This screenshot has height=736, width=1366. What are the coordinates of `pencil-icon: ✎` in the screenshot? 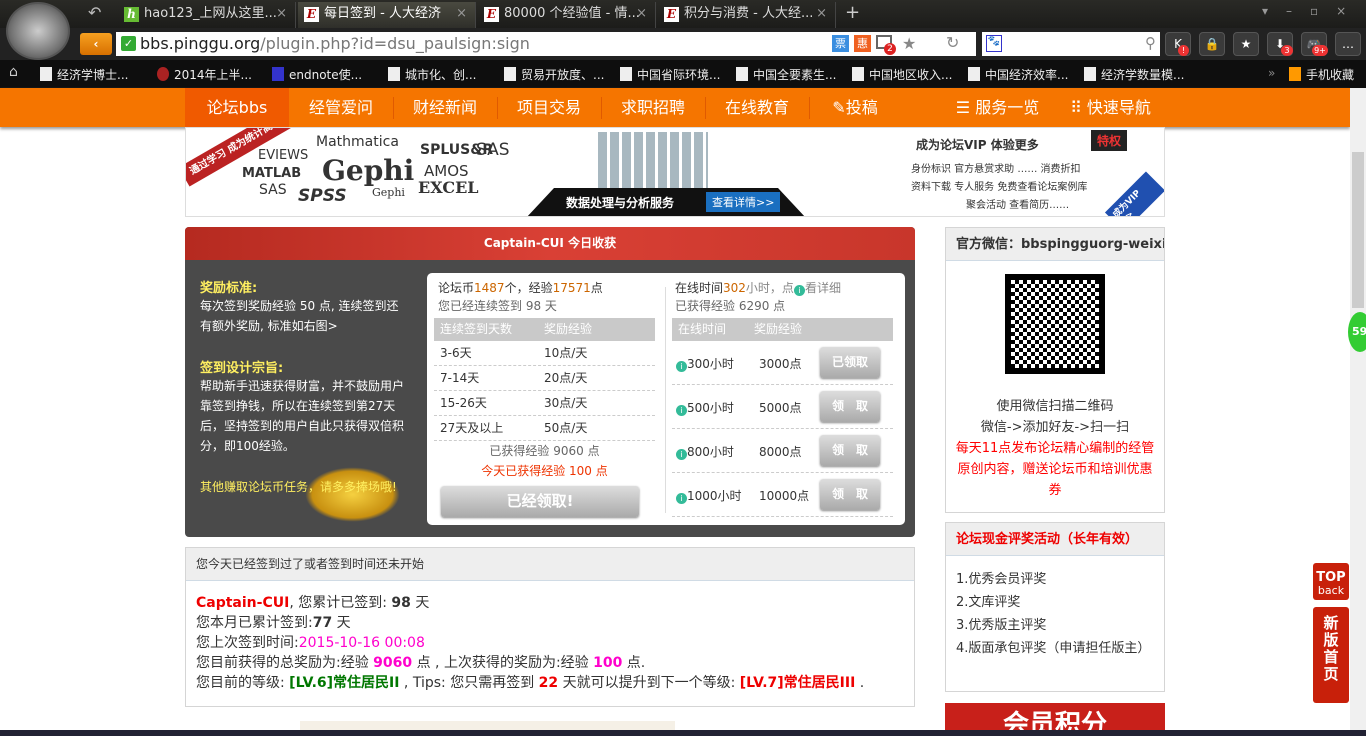 It's located at (839, 107).